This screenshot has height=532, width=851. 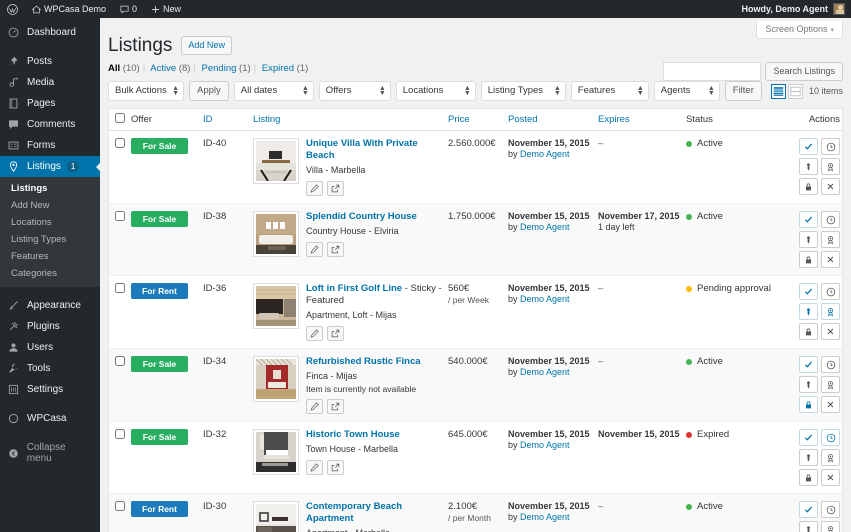 I want to click on sidebar-item-media: Media, so click(x=50, y=82).